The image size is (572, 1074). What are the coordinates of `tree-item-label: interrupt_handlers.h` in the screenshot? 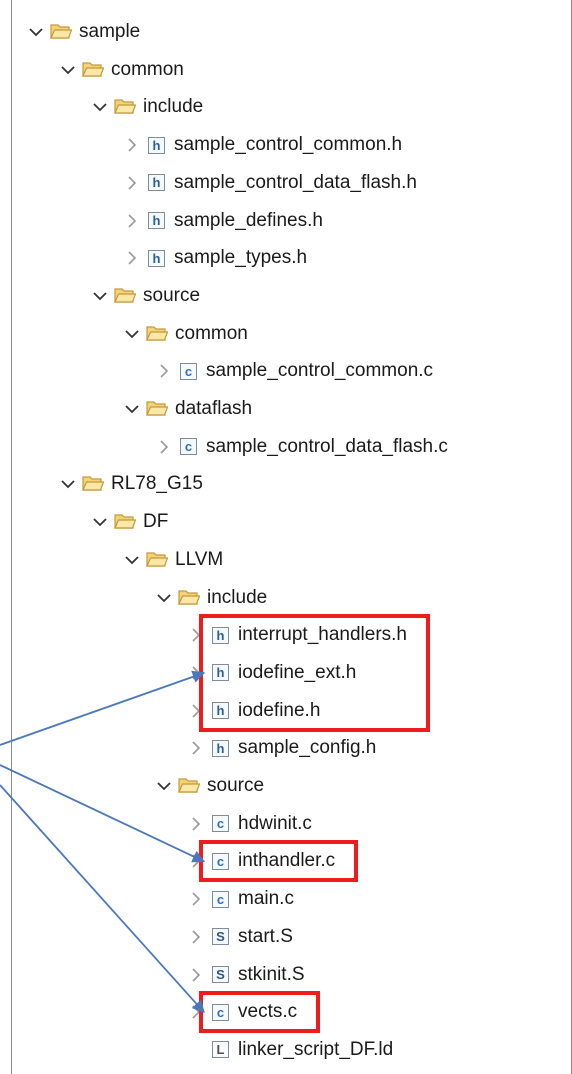 It's located at (322, 635).